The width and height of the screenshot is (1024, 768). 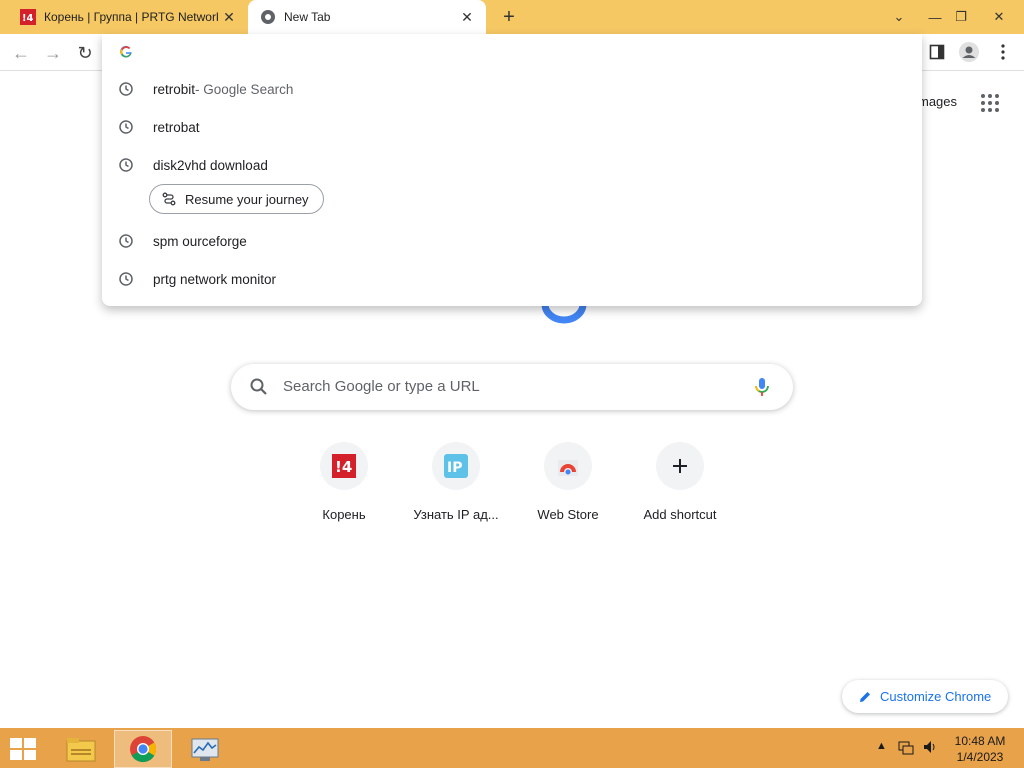 I want to click on tab-new-tab: New Tab ✕, so click(x=367, y=17).